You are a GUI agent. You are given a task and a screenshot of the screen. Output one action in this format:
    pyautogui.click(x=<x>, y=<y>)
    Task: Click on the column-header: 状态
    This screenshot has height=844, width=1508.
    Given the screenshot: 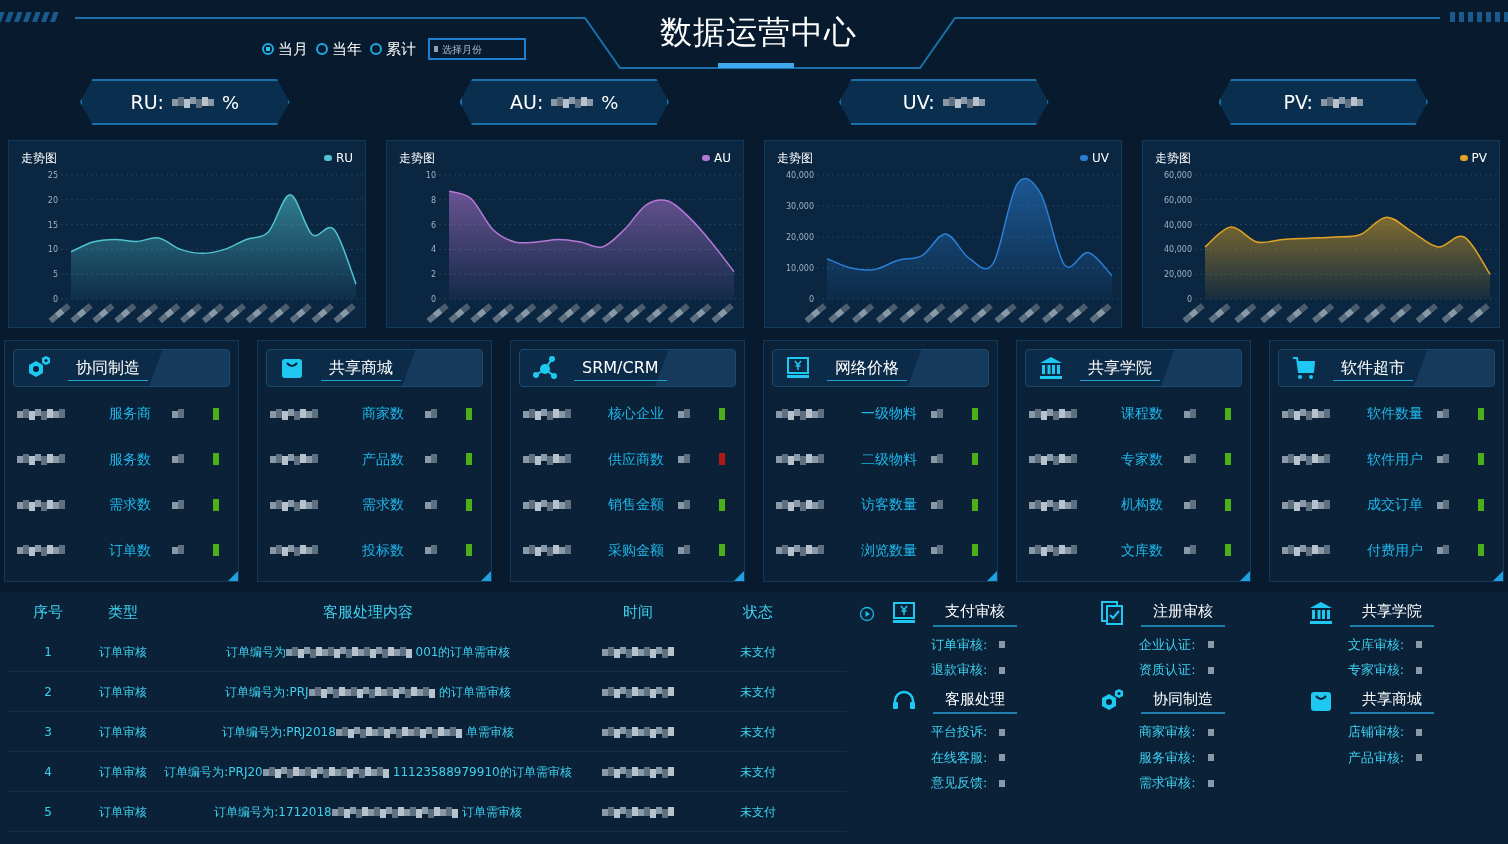 What is the action you would take?
    pyautogui.click(x=758, y=612)
    